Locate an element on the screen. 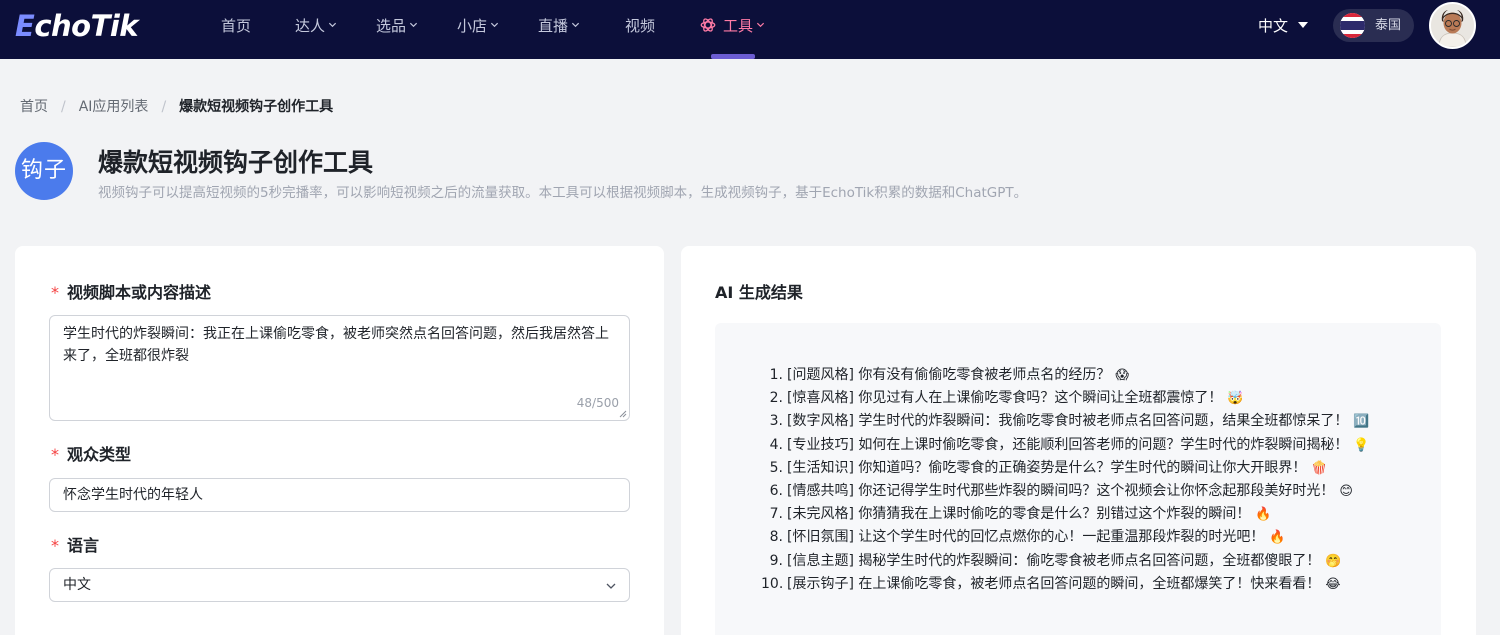 This screenshot has height=635, width=1500. emoji-icon: 🤯 is located at coordinates (1235, 399).